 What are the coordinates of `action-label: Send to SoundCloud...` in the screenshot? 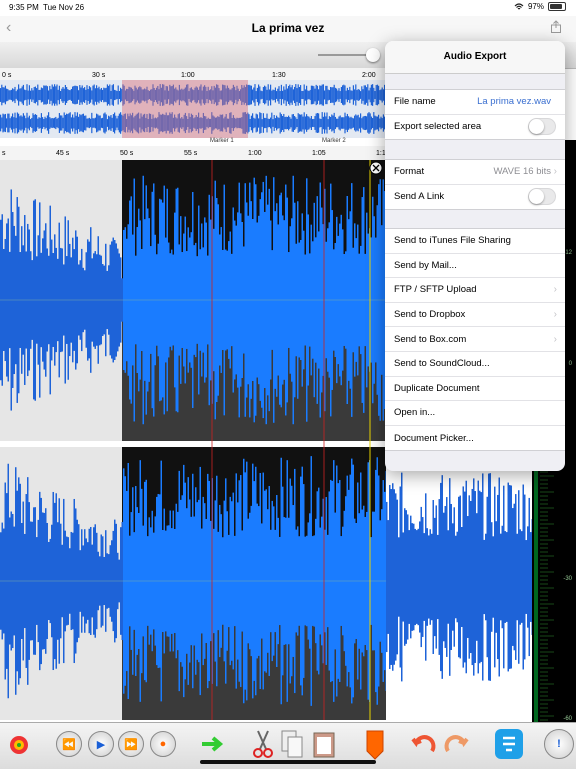 It's located at (442, 364).